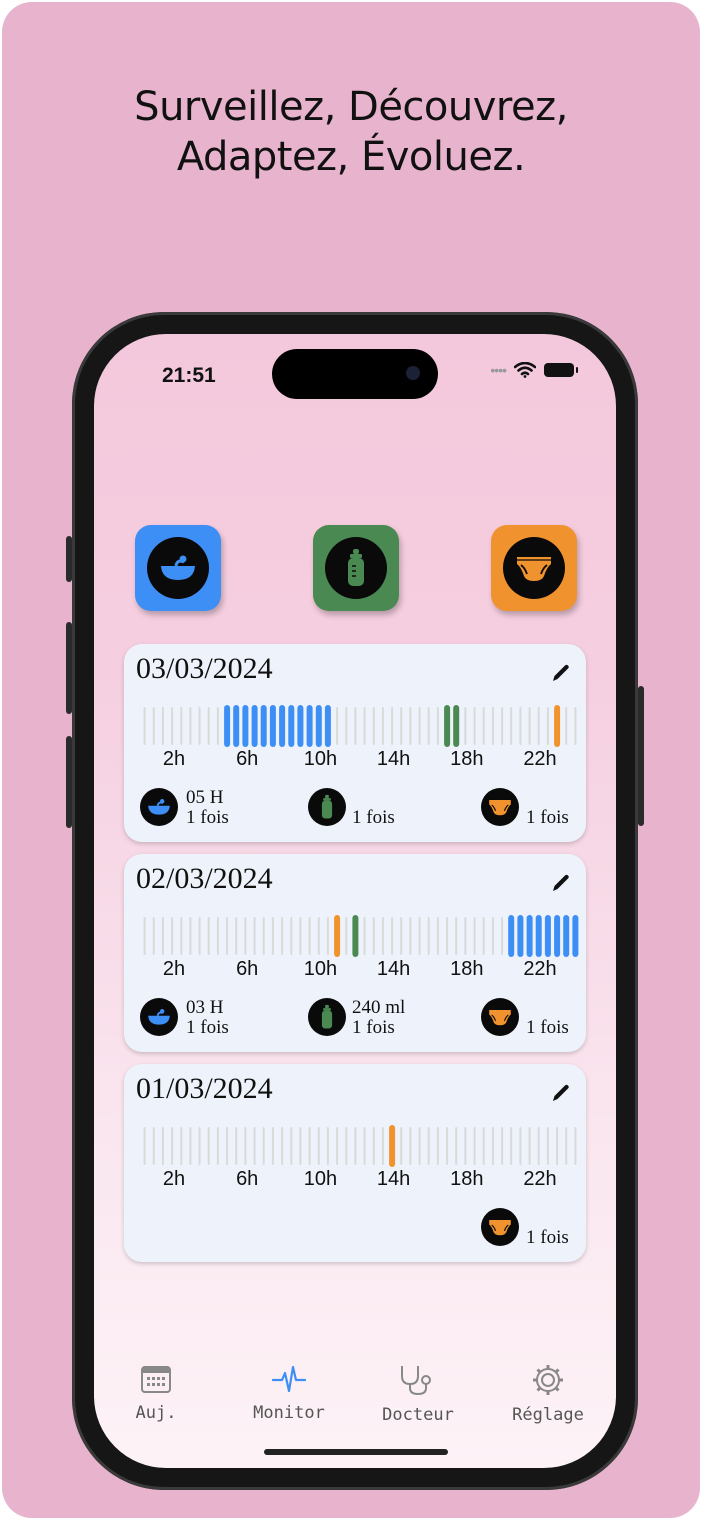  Describe the element at coordinates (548, 1394) in the screenshot. I see `tab-settings: Réglage` at that location.